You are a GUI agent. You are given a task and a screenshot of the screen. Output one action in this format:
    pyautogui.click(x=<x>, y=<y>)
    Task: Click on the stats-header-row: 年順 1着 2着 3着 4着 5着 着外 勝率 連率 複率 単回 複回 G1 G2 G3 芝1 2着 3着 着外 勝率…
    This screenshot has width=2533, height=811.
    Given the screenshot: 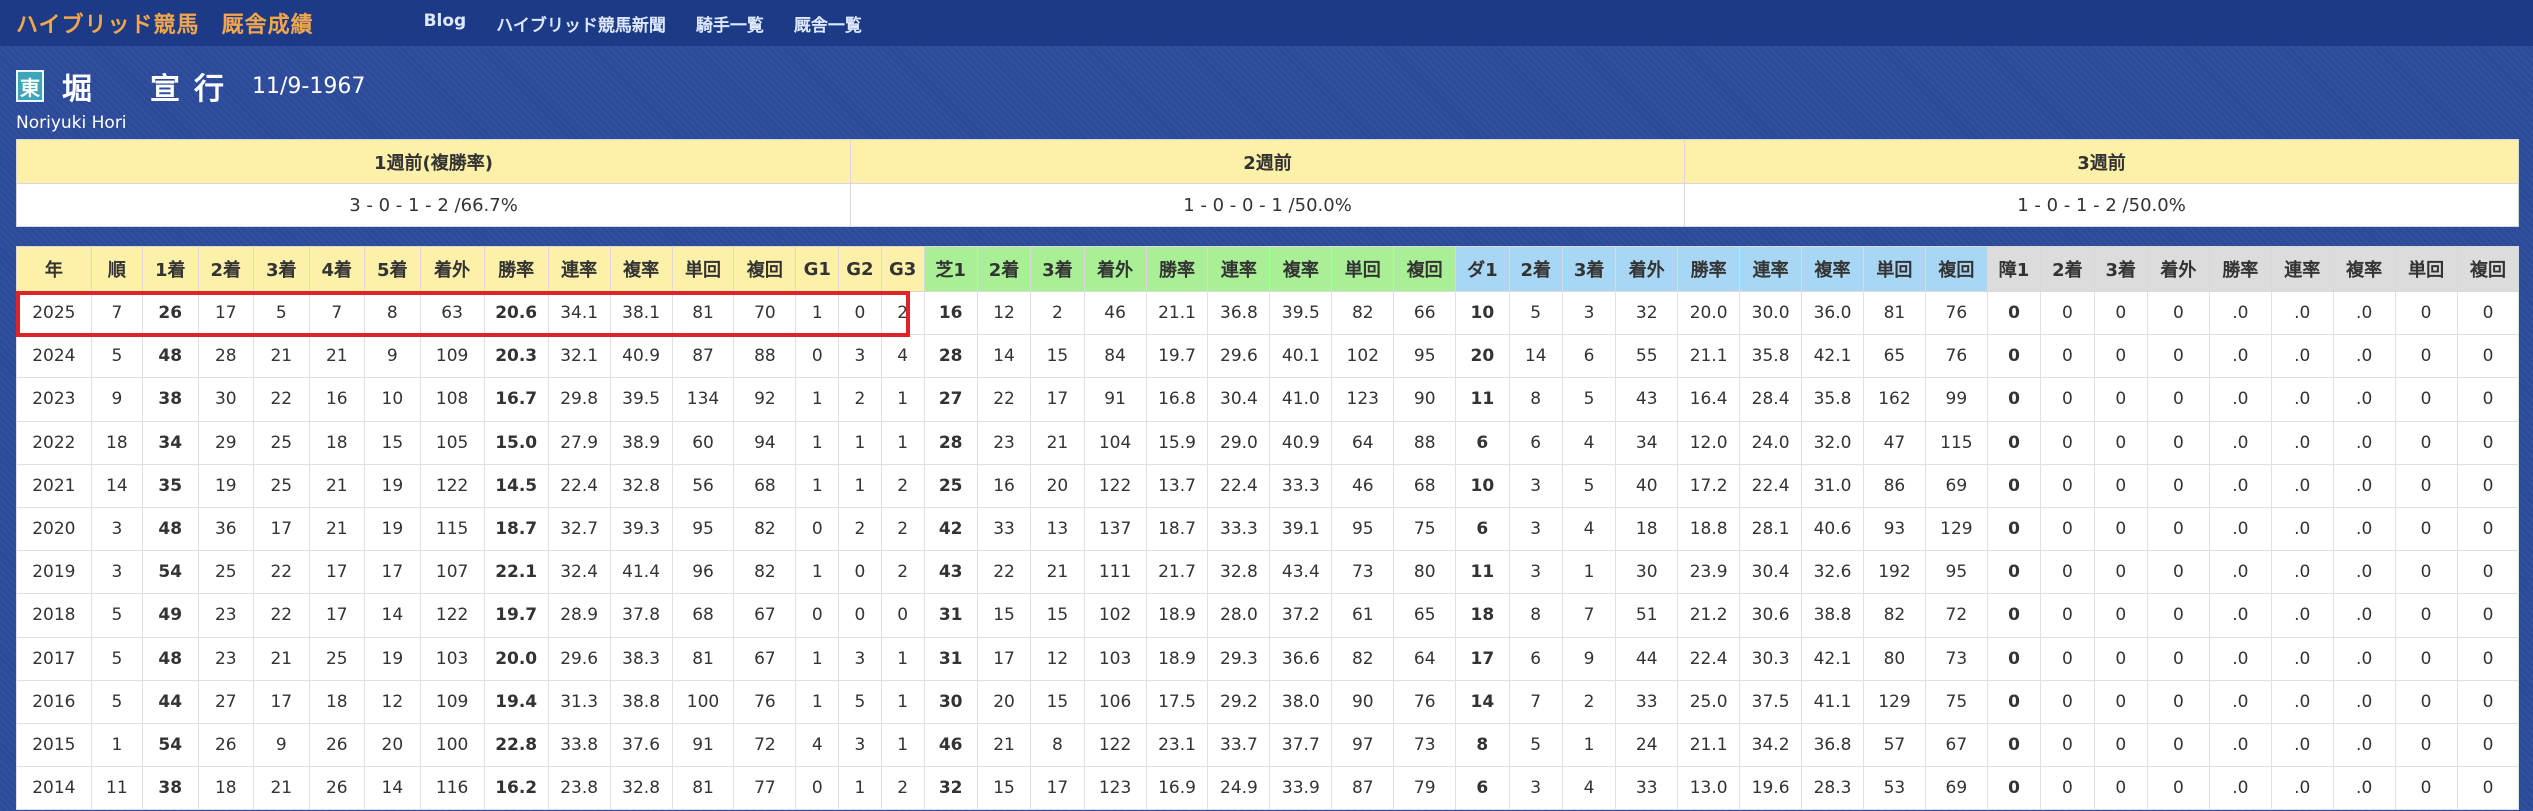 What is the action you would take?
    pyautogui.click(x=1268, y=269)
    